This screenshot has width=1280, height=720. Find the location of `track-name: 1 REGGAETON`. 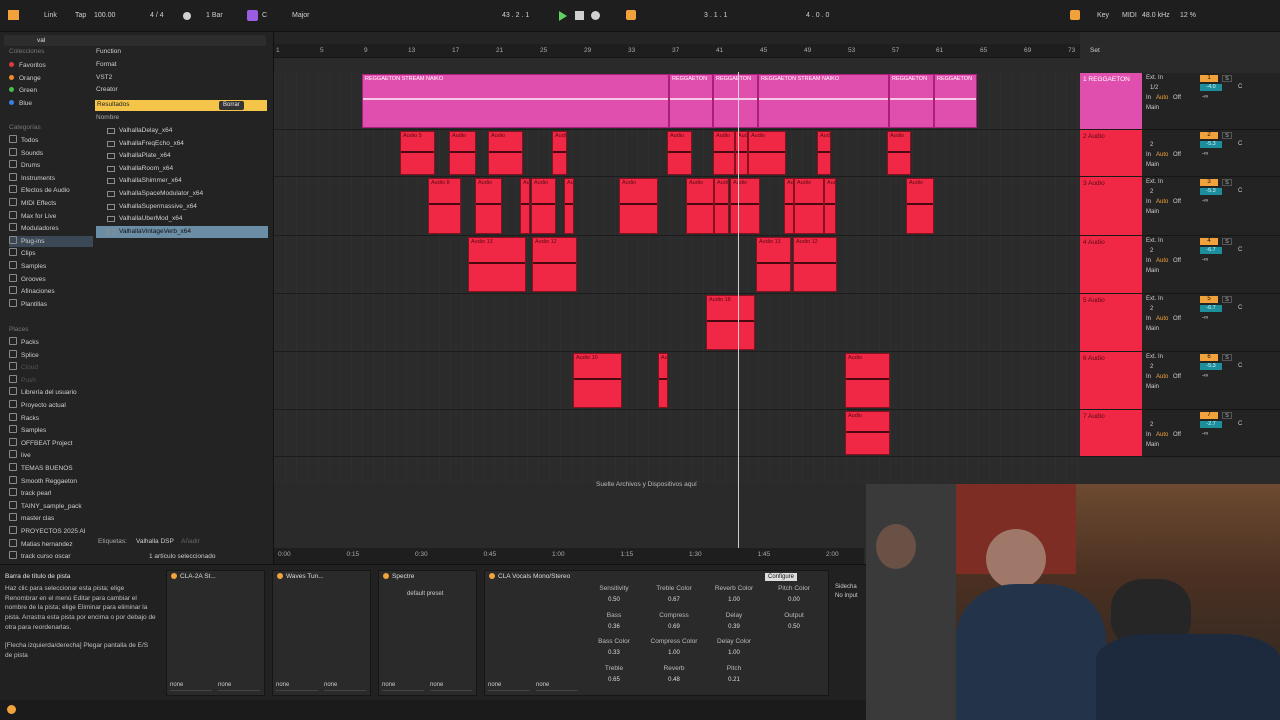

track-name: 1 REGGAETON is located at coordinates (1106, 79).